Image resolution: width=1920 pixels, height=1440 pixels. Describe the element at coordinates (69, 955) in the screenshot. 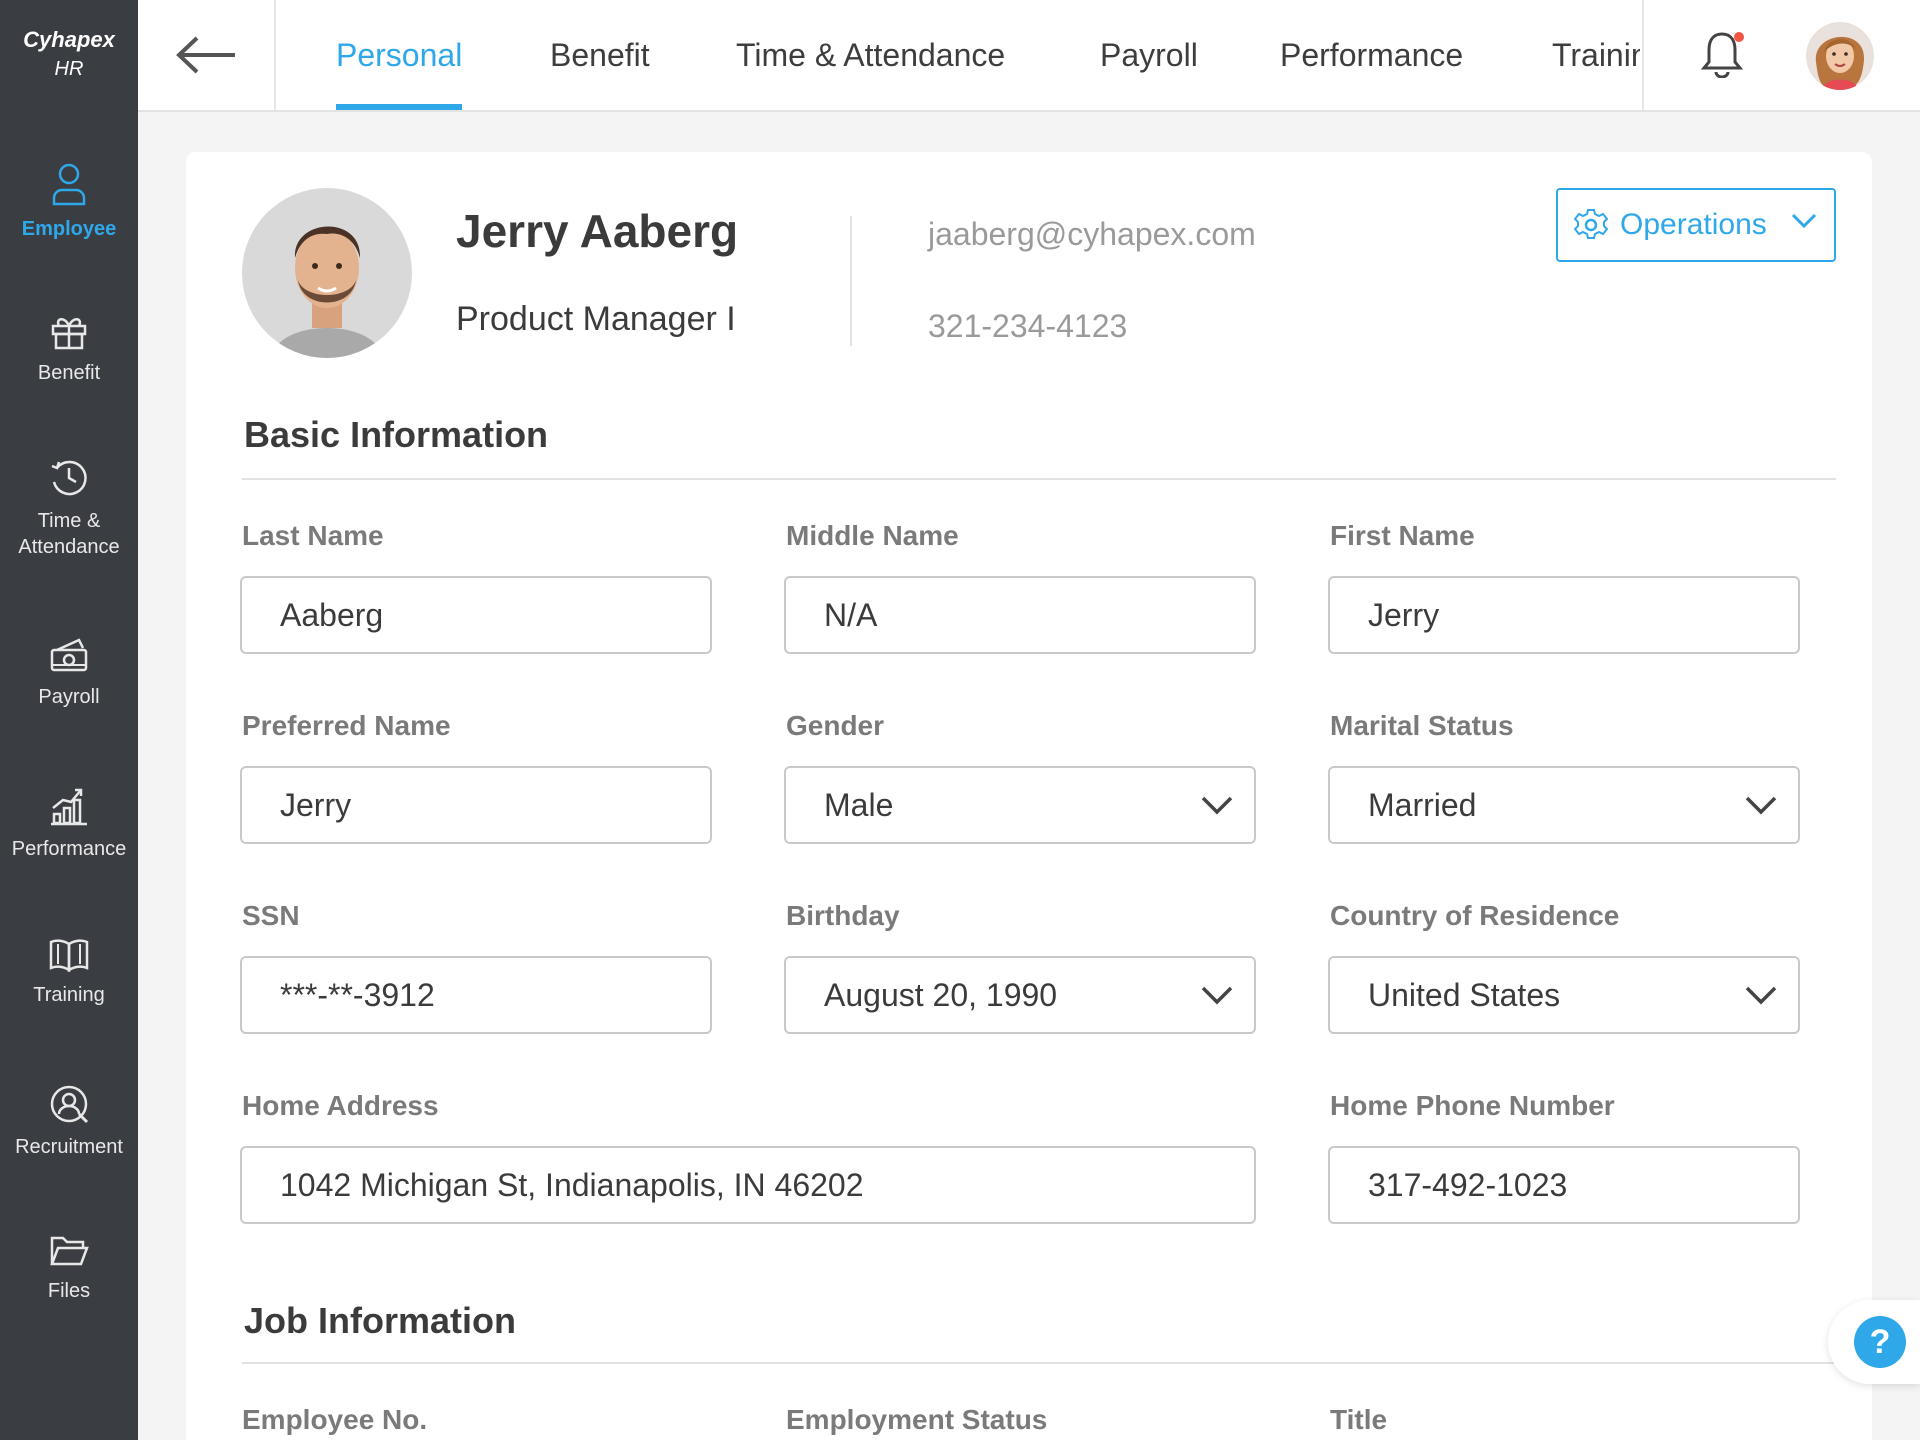

I see `book-icon` at that location.